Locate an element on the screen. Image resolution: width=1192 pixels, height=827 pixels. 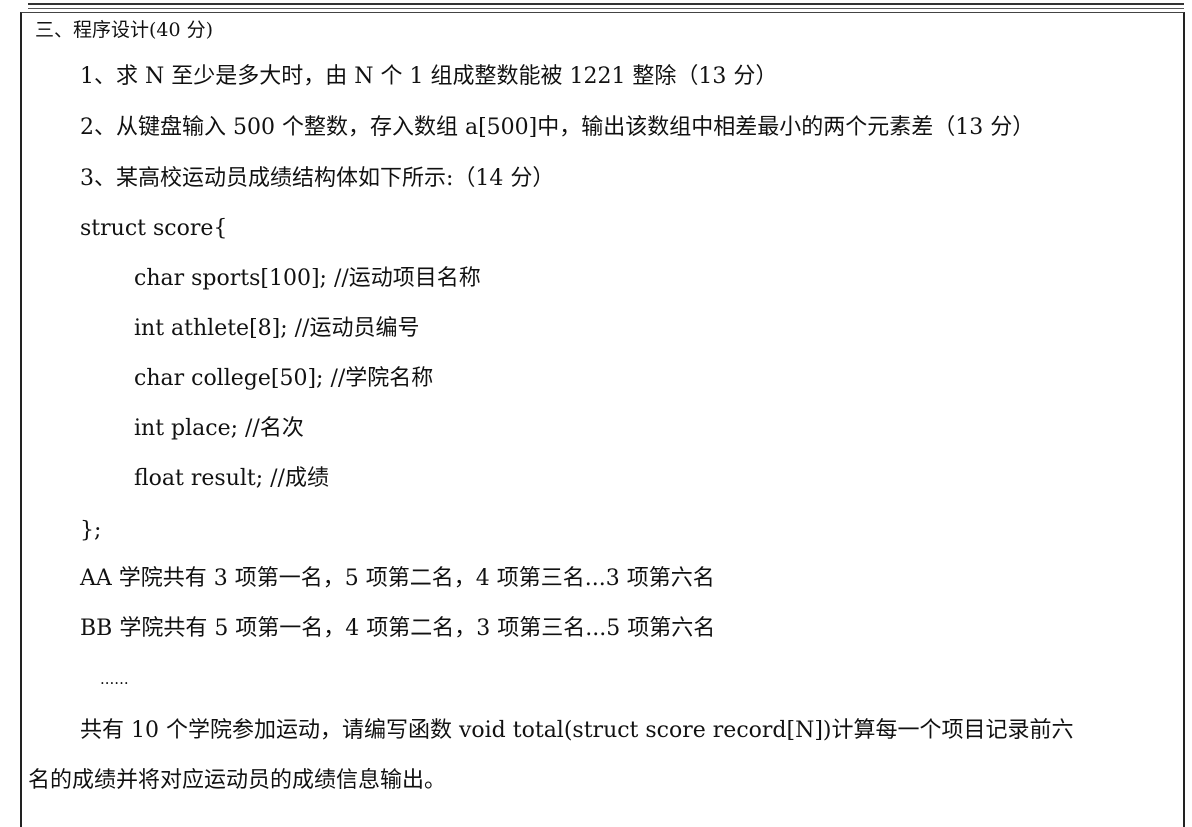
example-bb: BB 学院共有 5 项第一名，4 项第二名，3 项第三名...5 项第六名 is located at coordinates (398, 628).